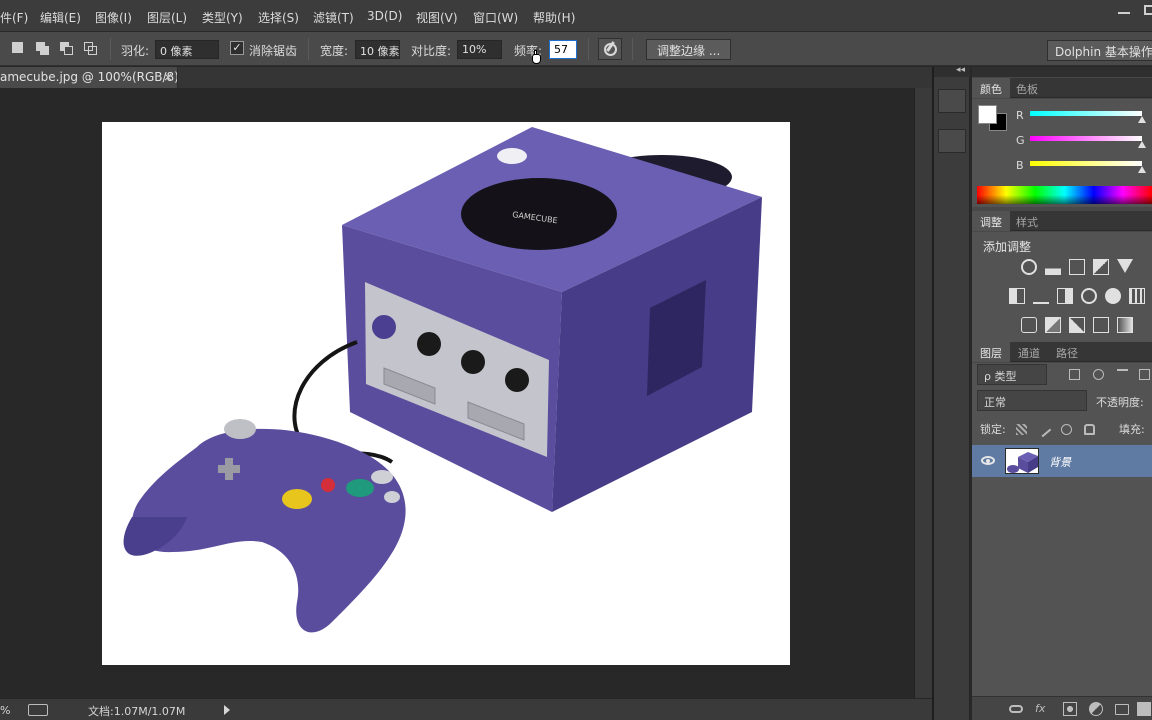 The width and height of the screenshot is (1152, 720). Describe the element at coordinates (1053, 325) in the screenshot. I see `posterize-icon` at that location.